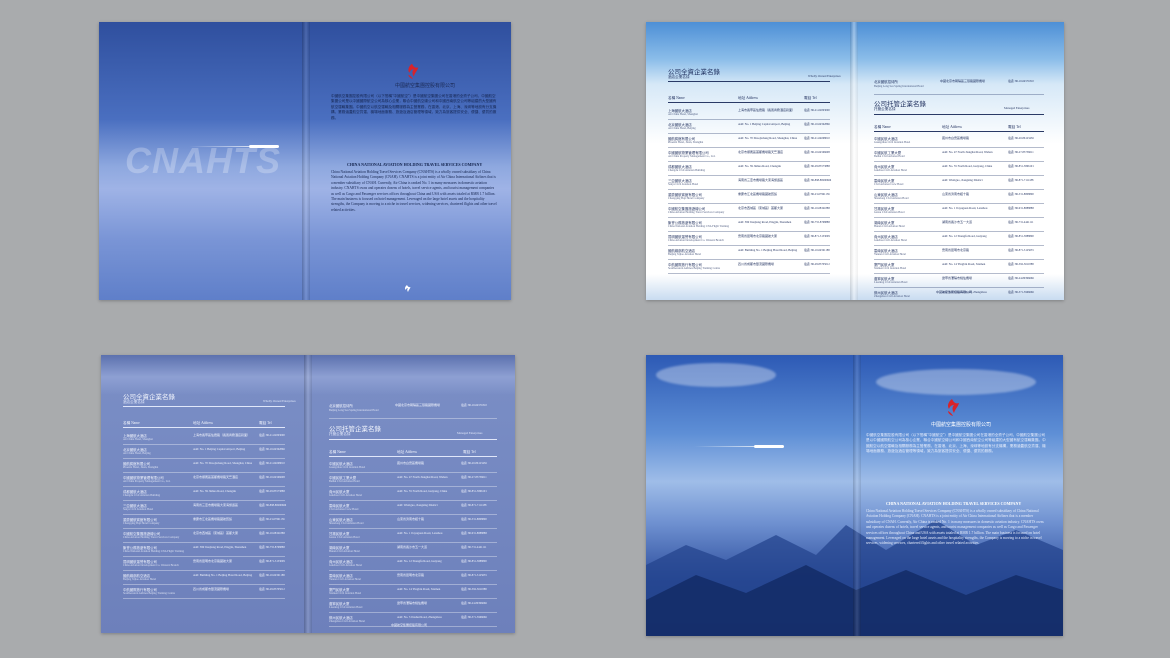 This screenshot has width=1170, height=658. Describe the element at coordinates (749, 102) in the screenshot. I see `header-rule` at that location.